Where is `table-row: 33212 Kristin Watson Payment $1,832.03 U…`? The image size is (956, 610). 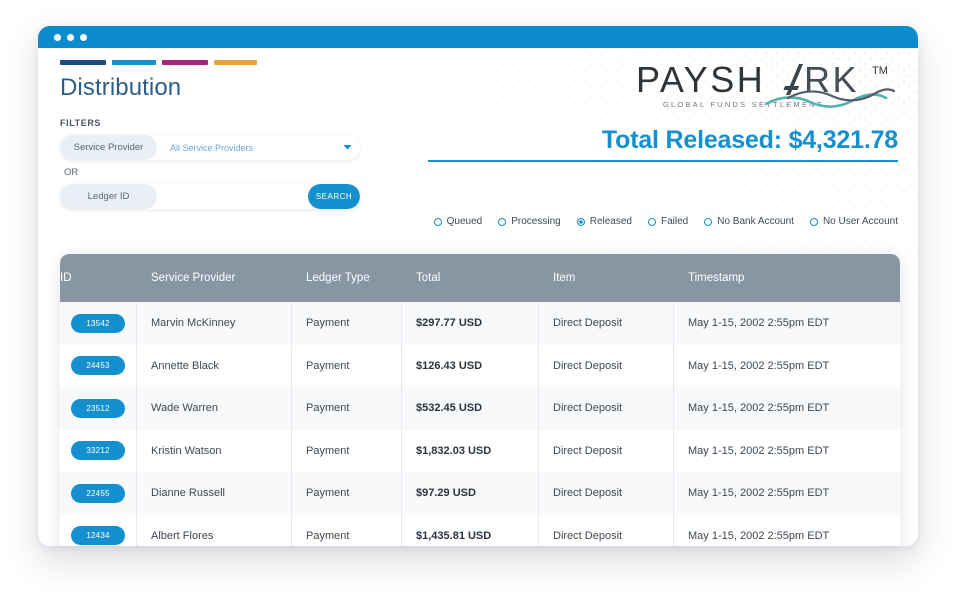
table-row: 33212 Kristin Watson Payment $1,832.03 U… is located at coordinates (480, 450).